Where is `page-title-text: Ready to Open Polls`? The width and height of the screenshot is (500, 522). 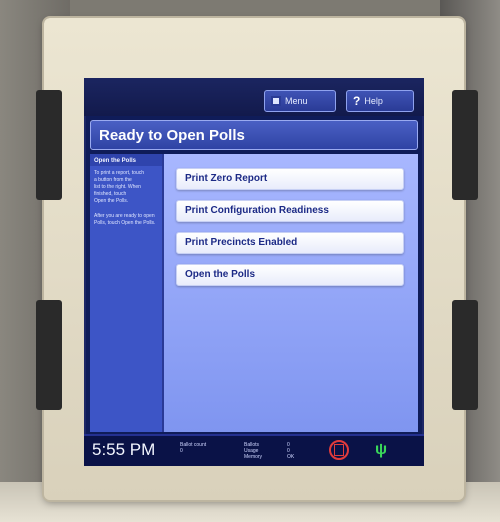 page-title-text: Ready to Open Polls is located at coordinates (172, 135).